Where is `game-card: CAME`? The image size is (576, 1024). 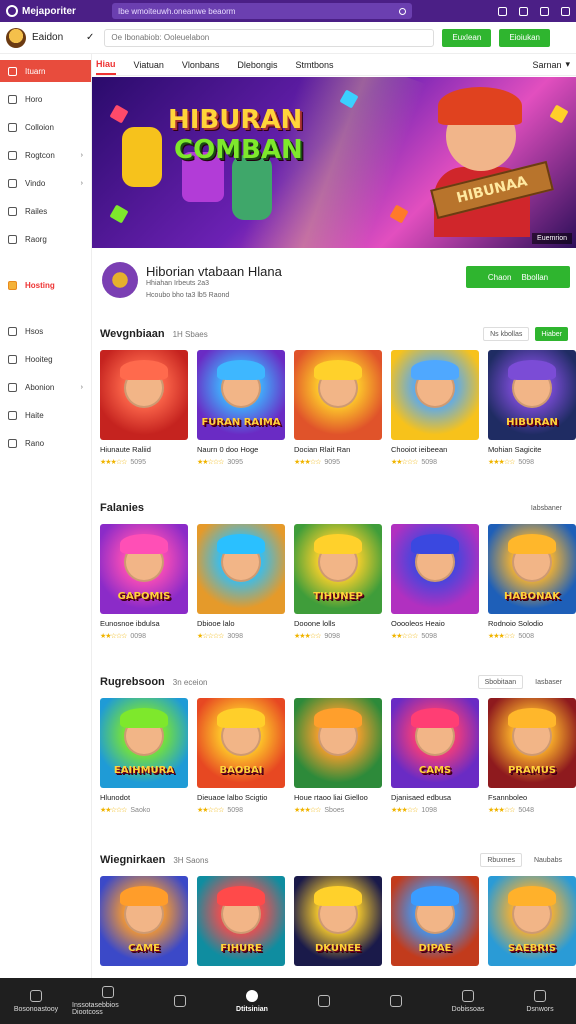 game-card: CAME is located at coordinates (144, 921).